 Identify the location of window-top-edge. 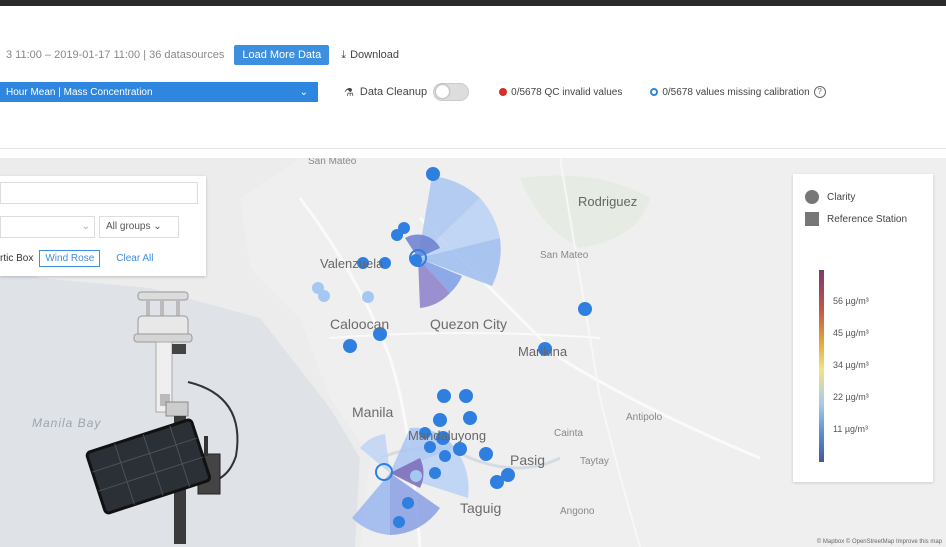
(473, 3).